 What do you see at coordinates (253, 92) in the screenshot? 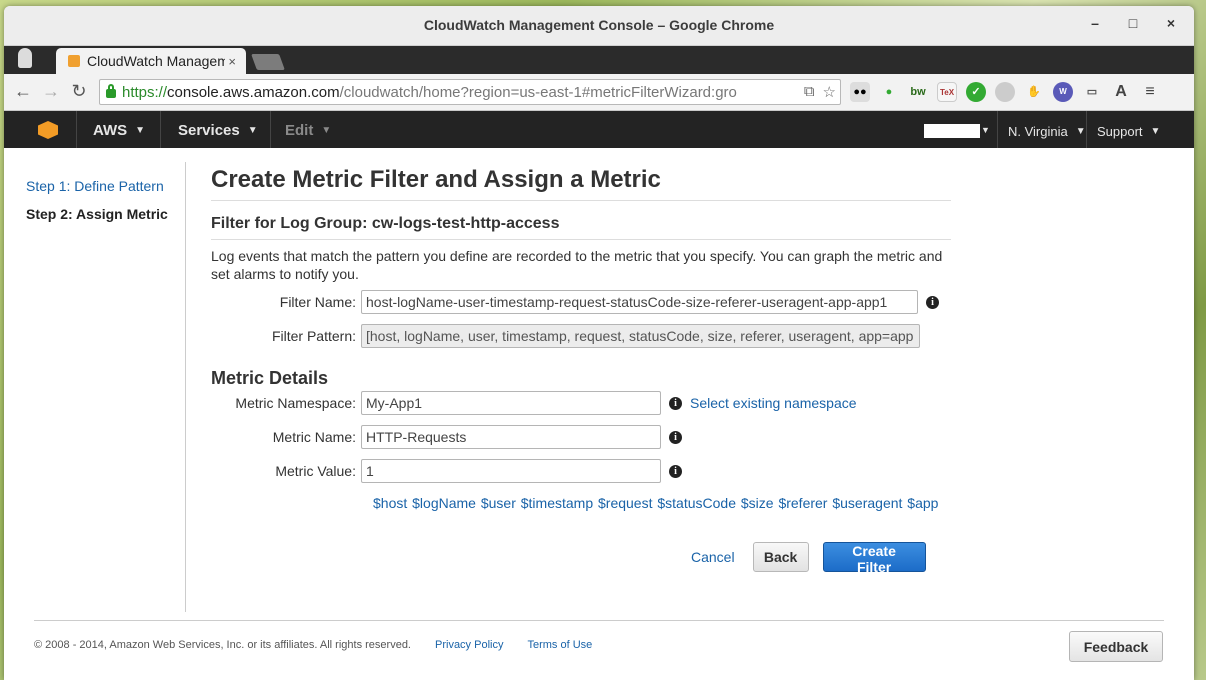
I see `url-host: console.aws.amazon.com` at bounding box center [253, 92].